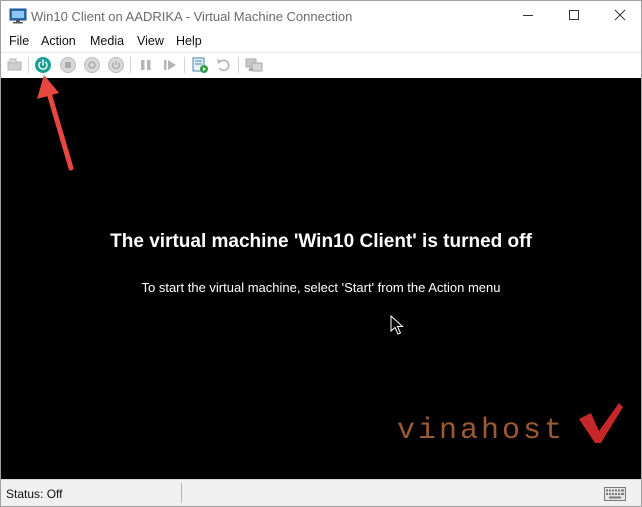  What do you see at coordinates (150, 41) in the screenshot?
I see `menu-view: View` at bounding box center [150, 41].